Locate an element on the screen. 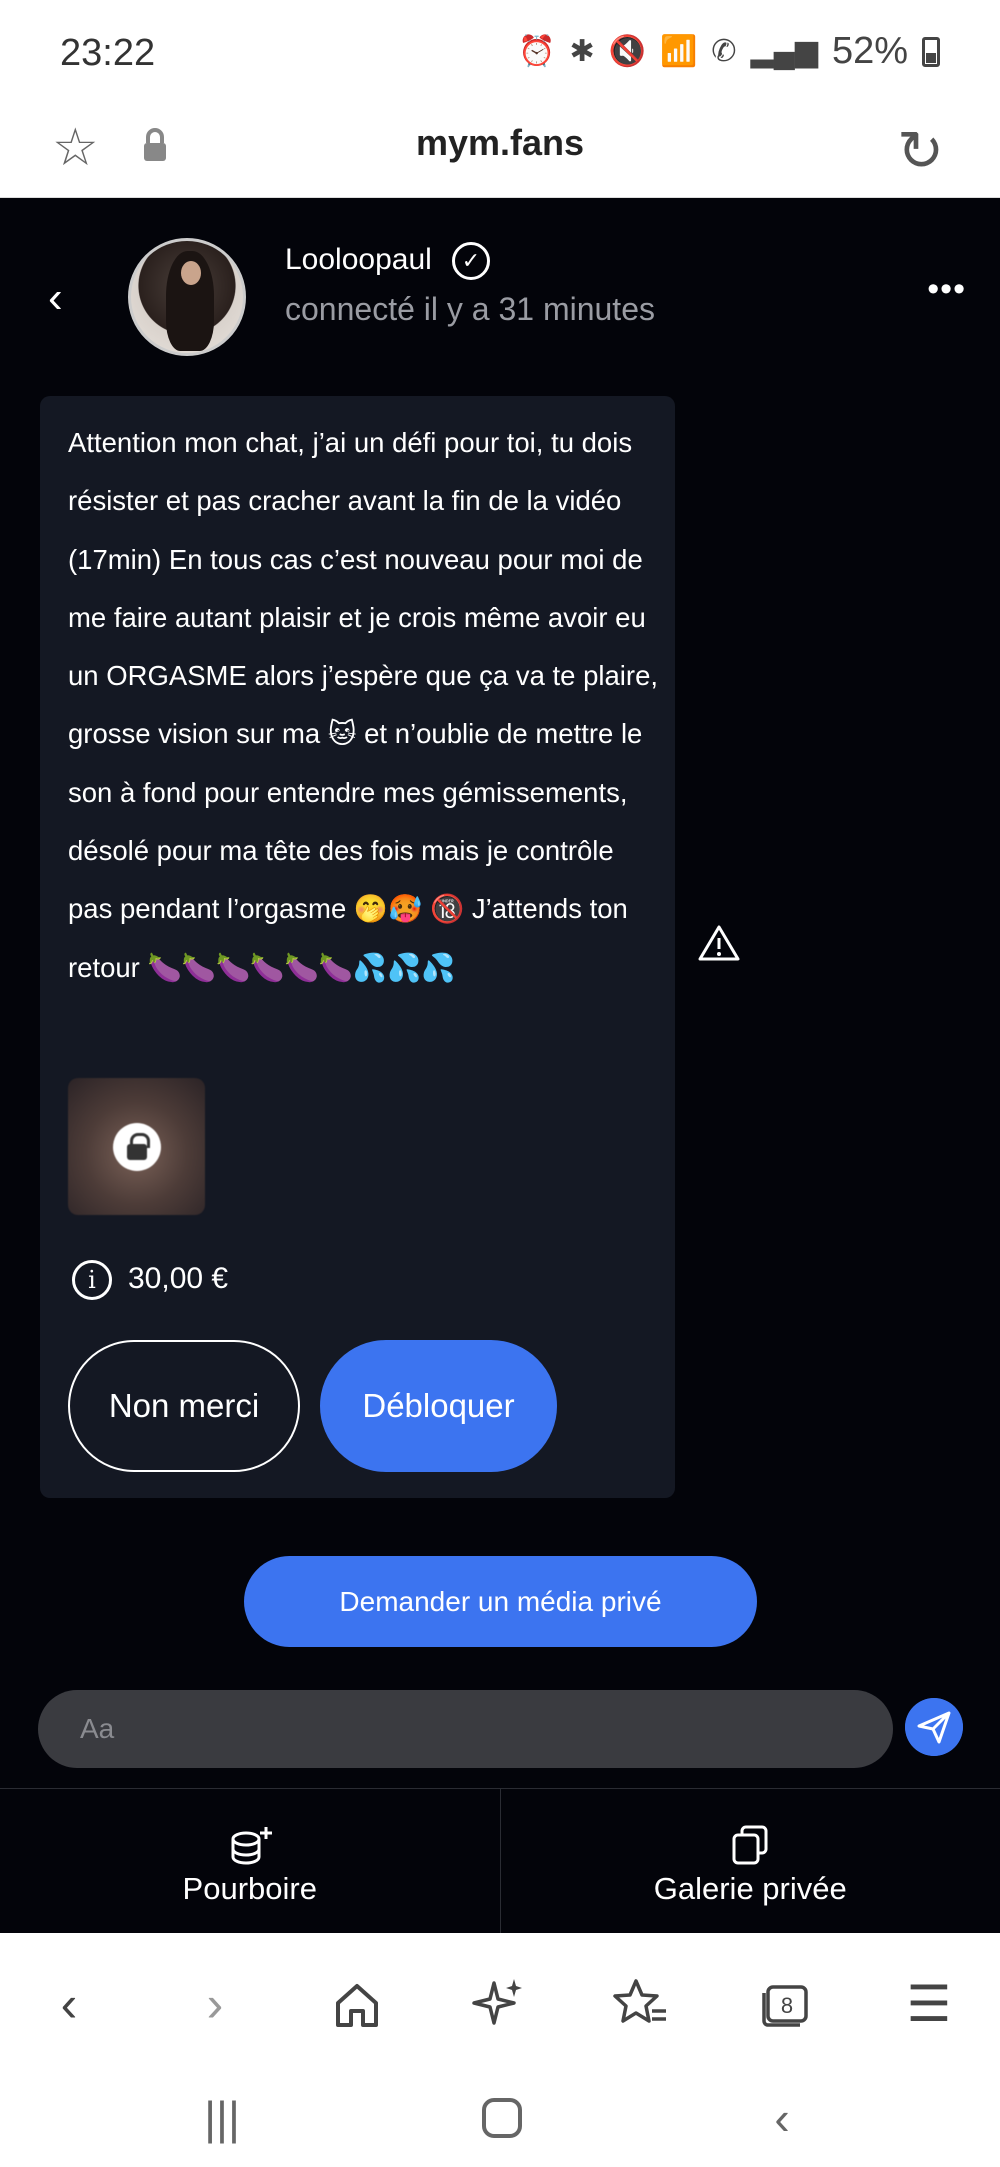  menu-icon: ☰ is located at coordinates (929, 2004).